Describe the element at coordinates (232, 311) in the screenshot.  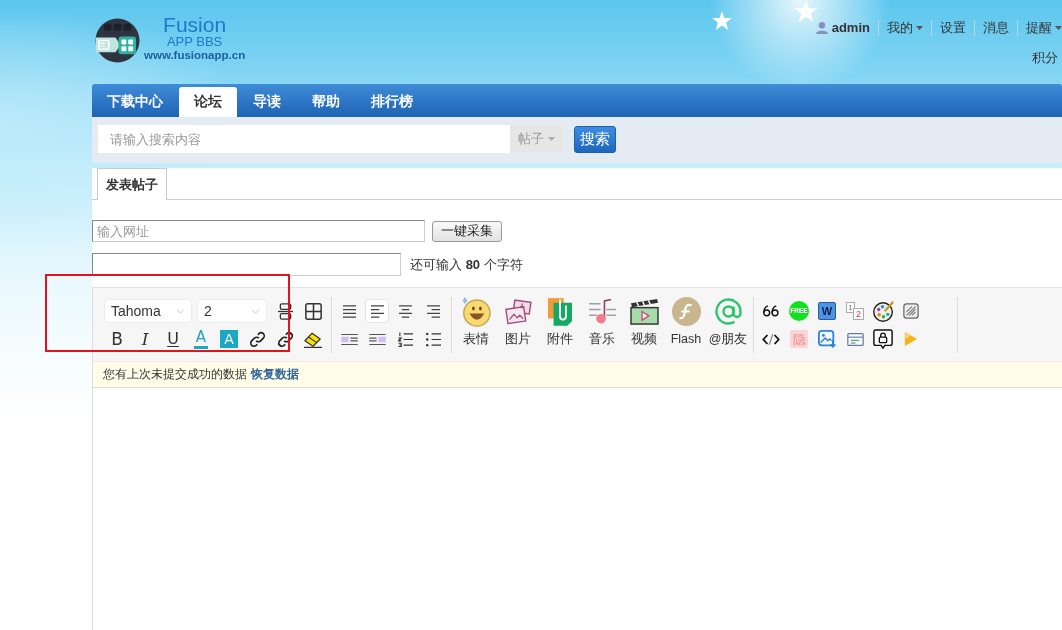
I see `size-select: 2` at that location.